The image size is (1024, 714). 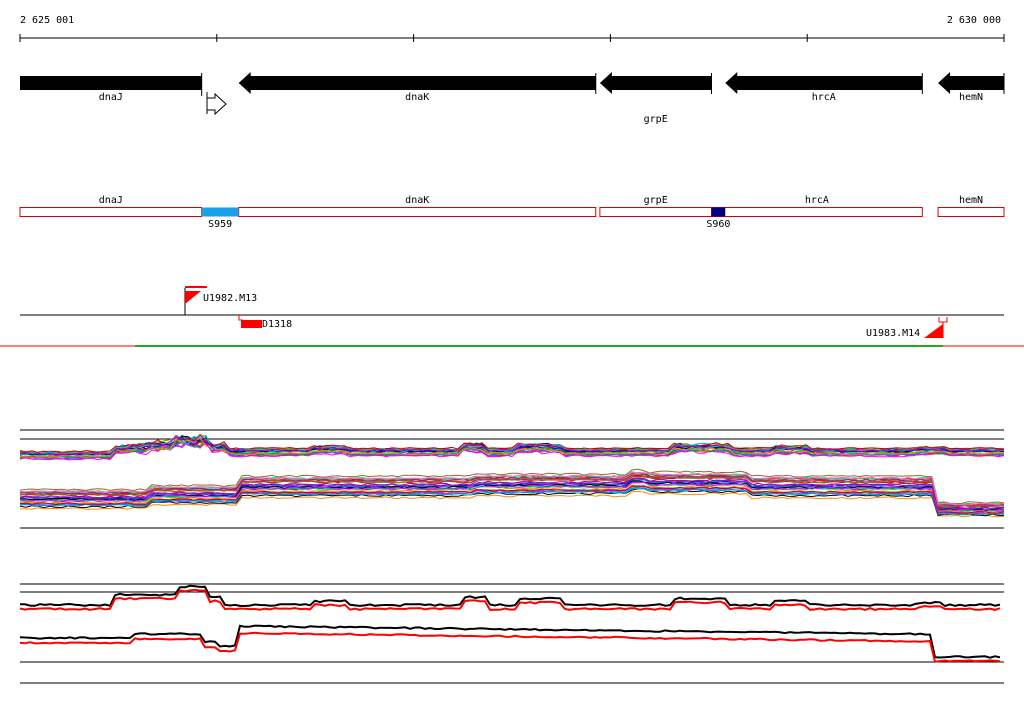 I want to click on feature-d1318-box, so click(x=251, y=324).